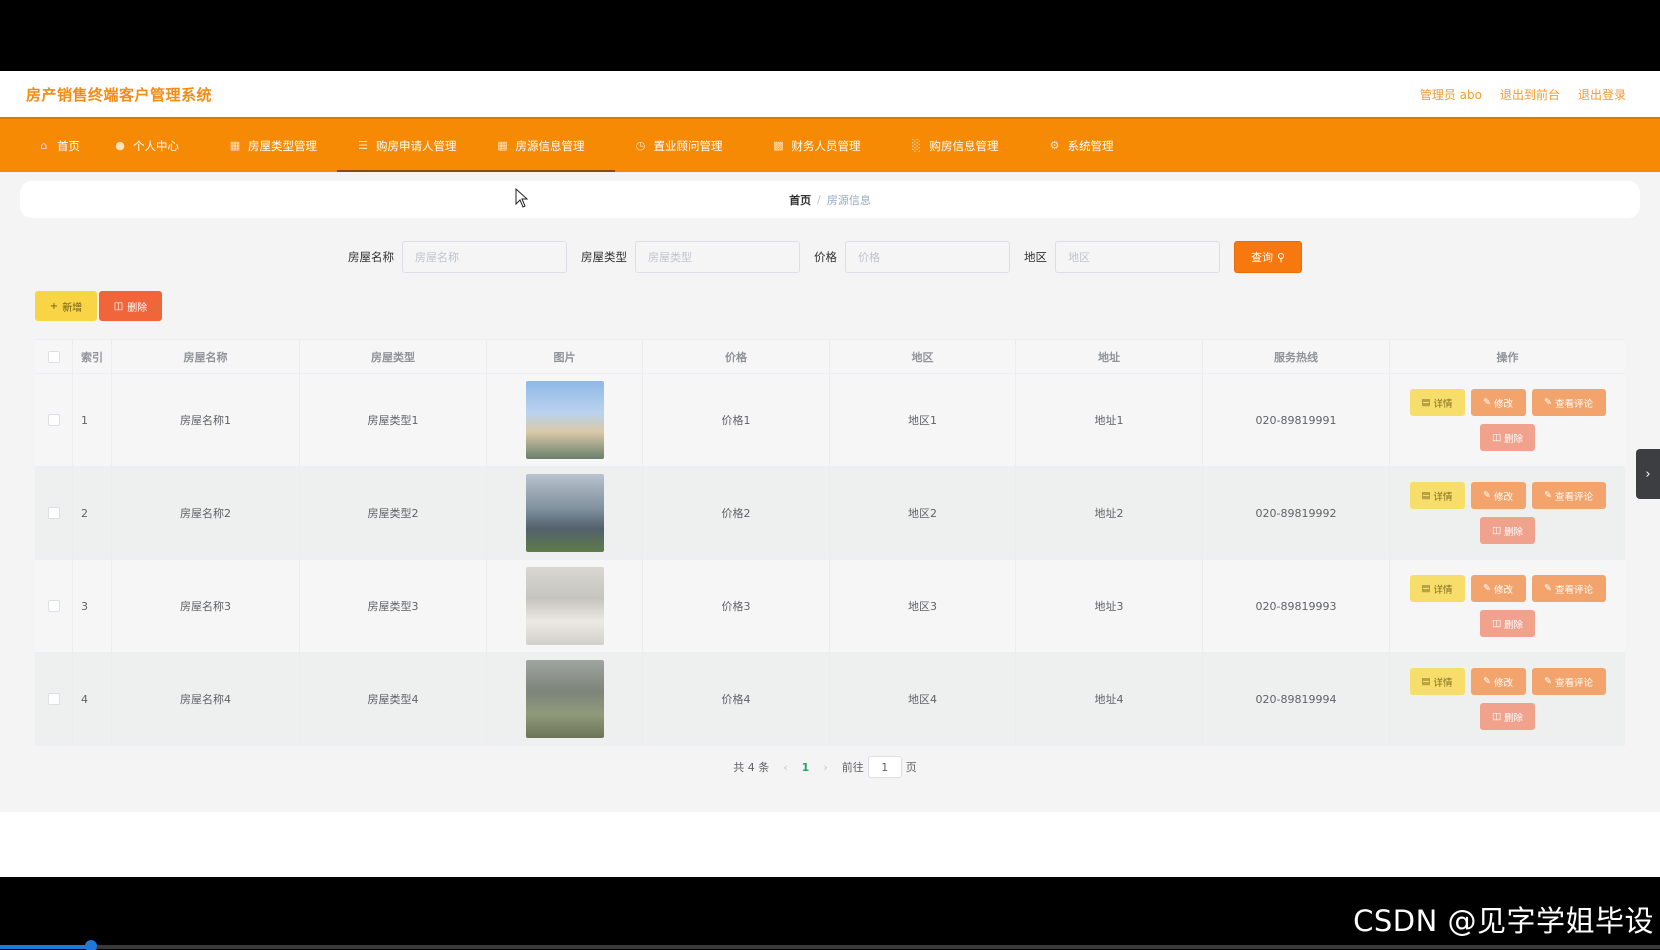 The width and height of the screenshot is (1660, 950). Describe the element at coordinates (812, 145) in the screenshot. I see `nav-item-finance: ▩ 财务人员管理` at that location.